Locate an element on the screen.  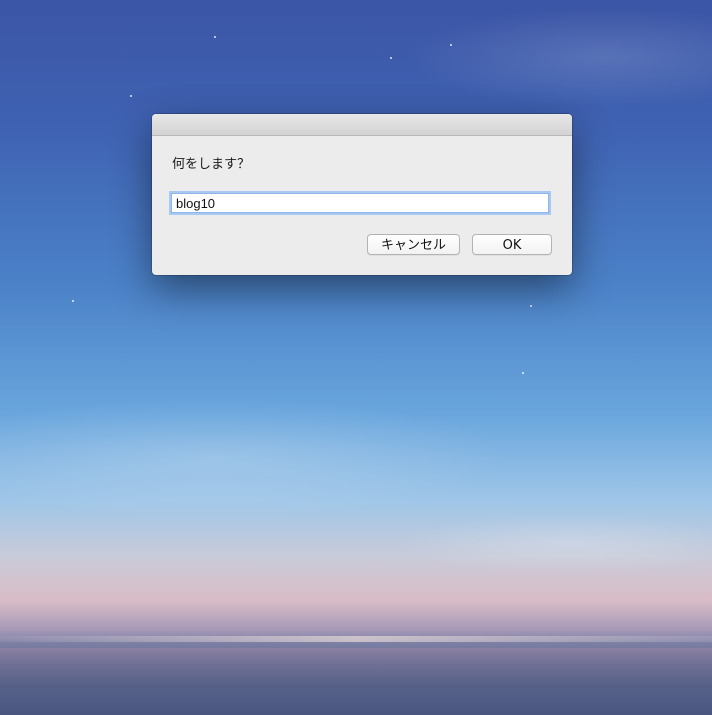
answer-input is located at coordinates (360, 203).